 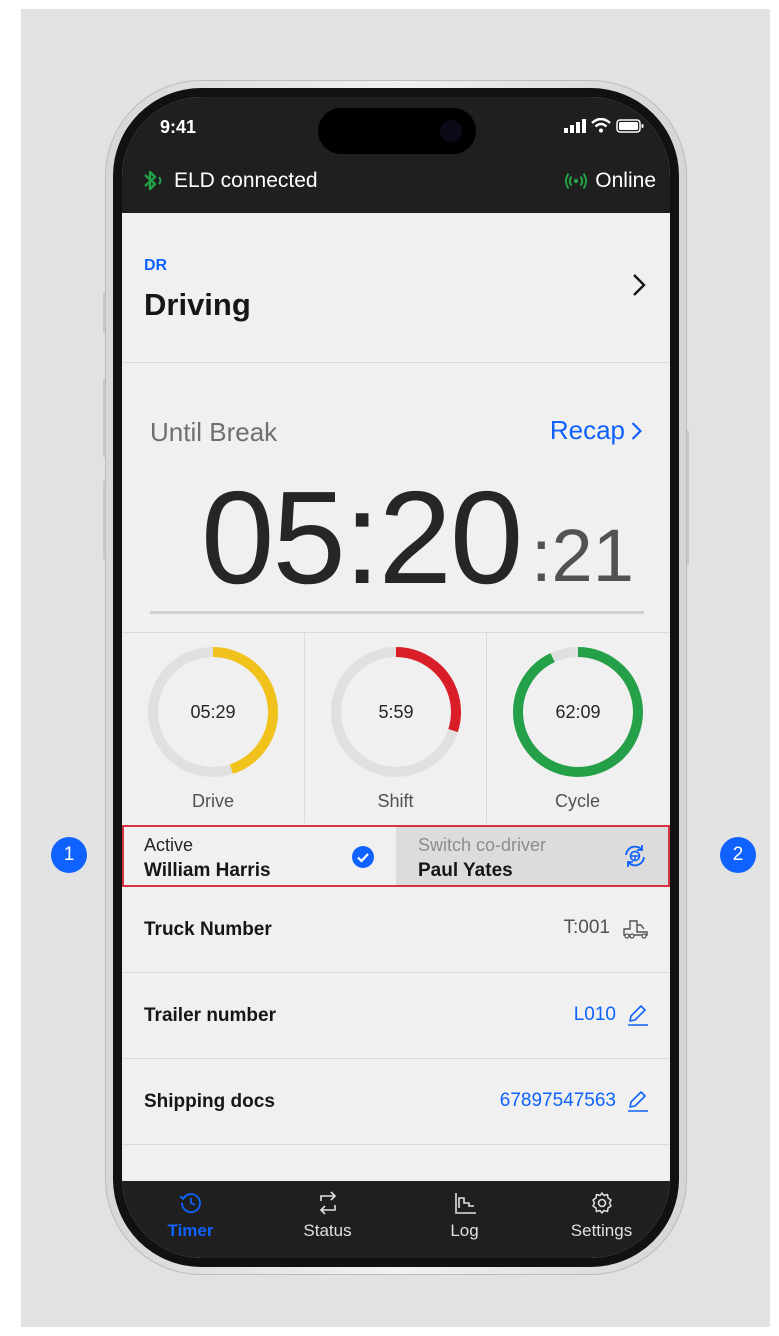 I want to click on network-status-label: Online, so click(x=625, y=180).